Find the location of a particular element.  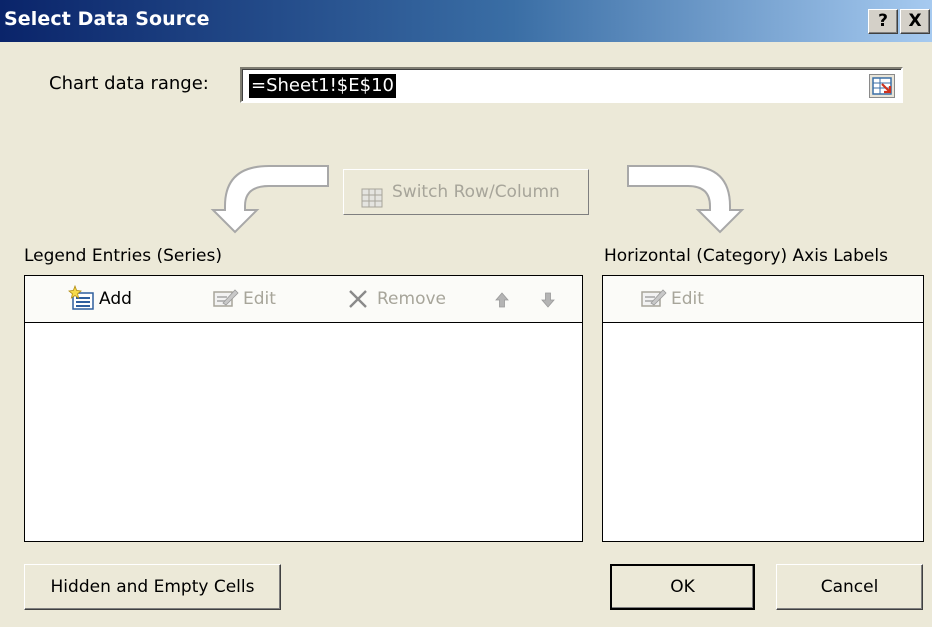

edit-series-button: Edit is located at coordinates (253, 299).